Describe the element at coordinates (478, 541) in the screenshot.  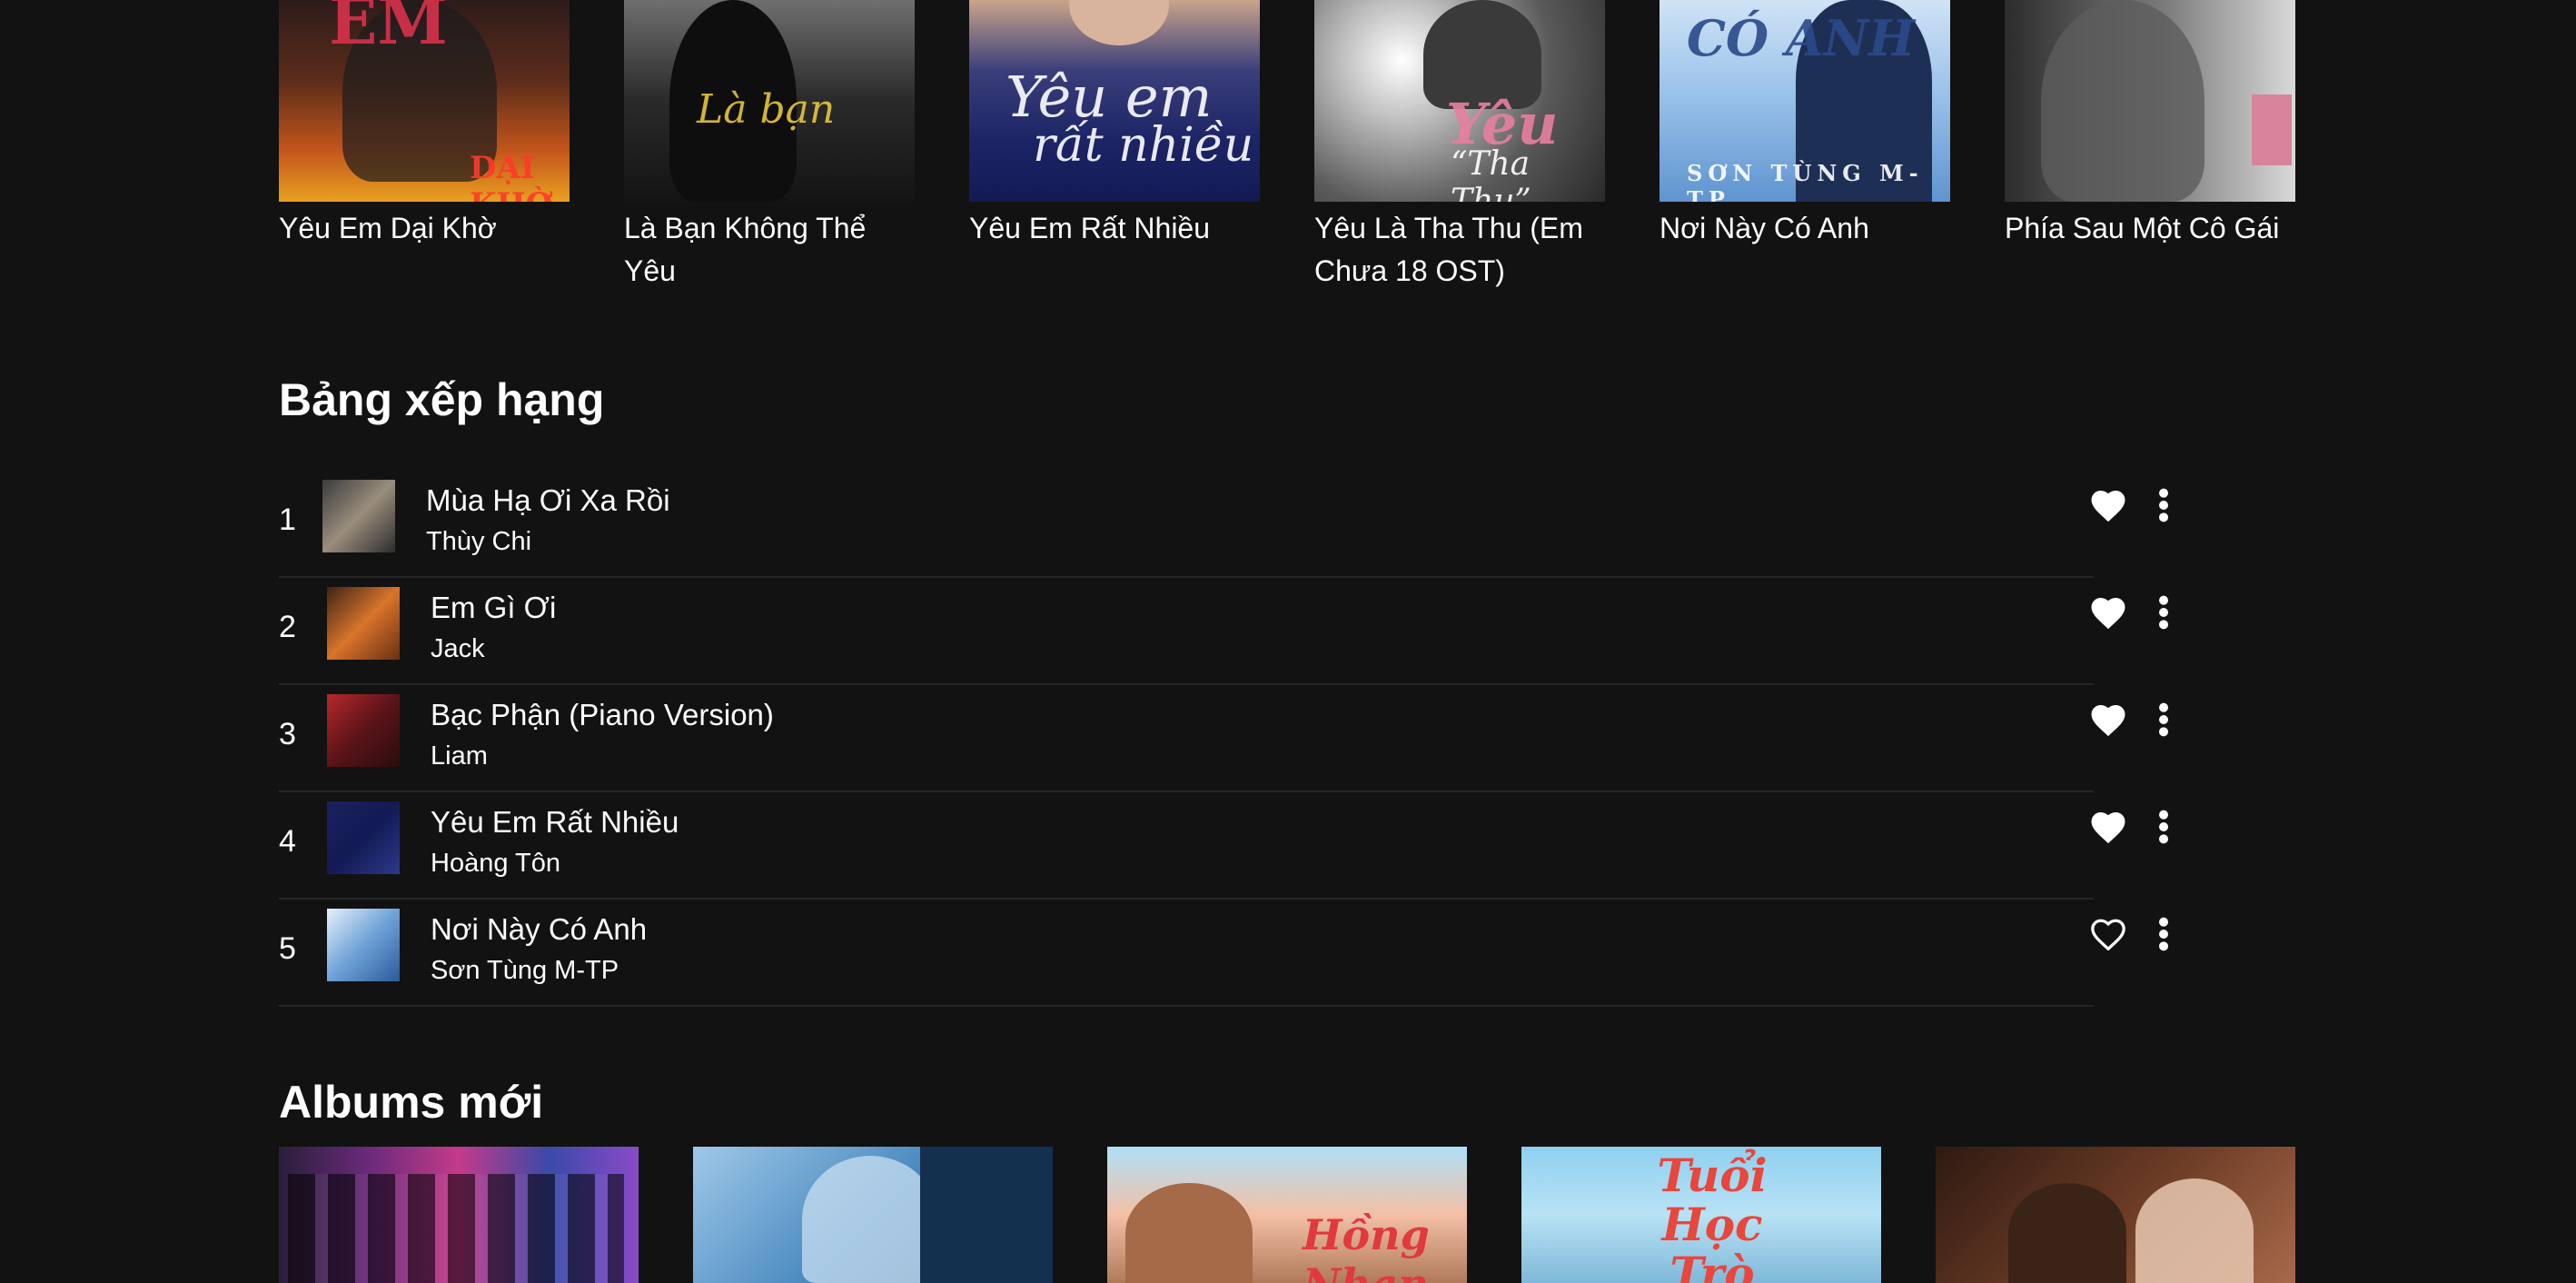
I see `song-artist: Thùy Chi` at that location.